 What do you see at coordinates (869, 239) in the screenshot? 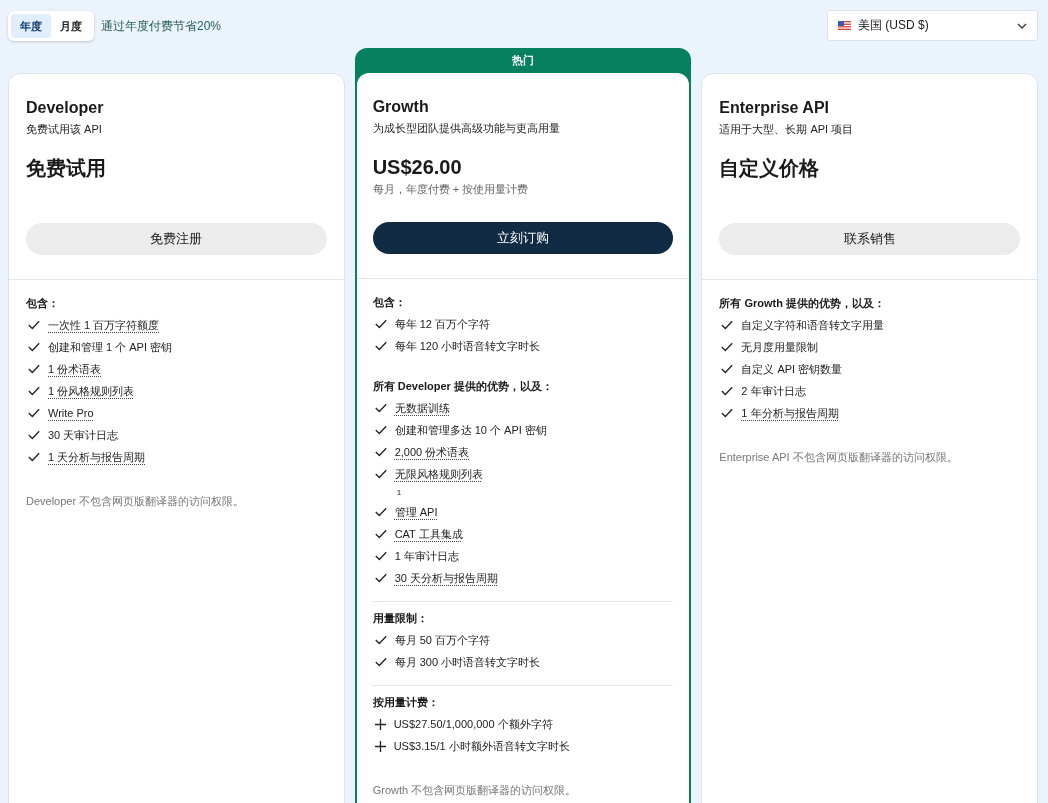
I see `plan-button: 联系销售` at bounding box center [869, 239].